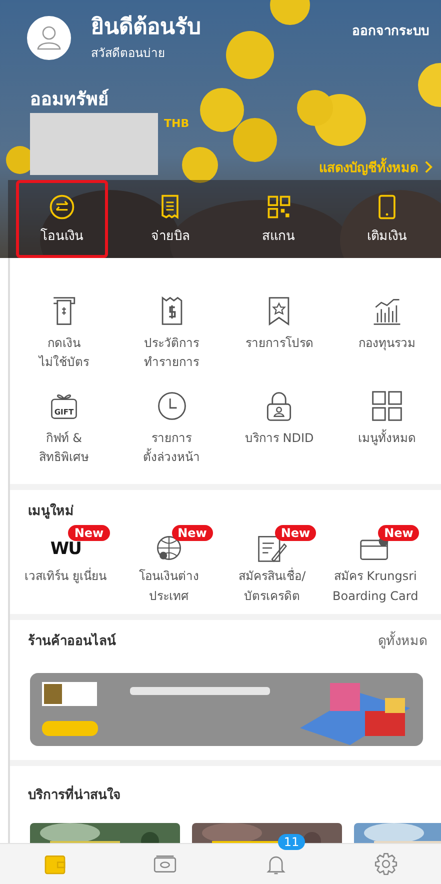  What do you see at coordinates (49, 38) in the screenshot?
I see `avatar-icon` at bounding box center [49, 38].